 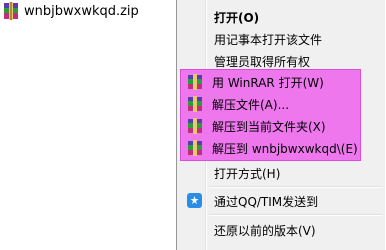 What do you see at coordinates (81, 11) in the screenshot?
I see `file-name: wnbjbwxwkqd.zip` at bounding box center [81, 11].